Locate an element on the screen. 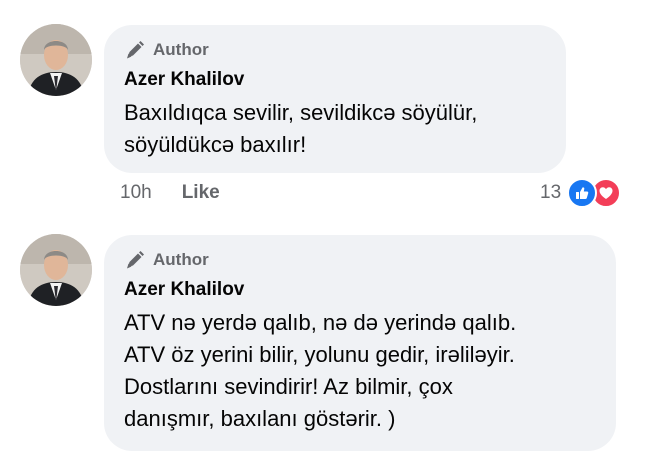  reaction-count: 13 is located at coordinates (551, 192).